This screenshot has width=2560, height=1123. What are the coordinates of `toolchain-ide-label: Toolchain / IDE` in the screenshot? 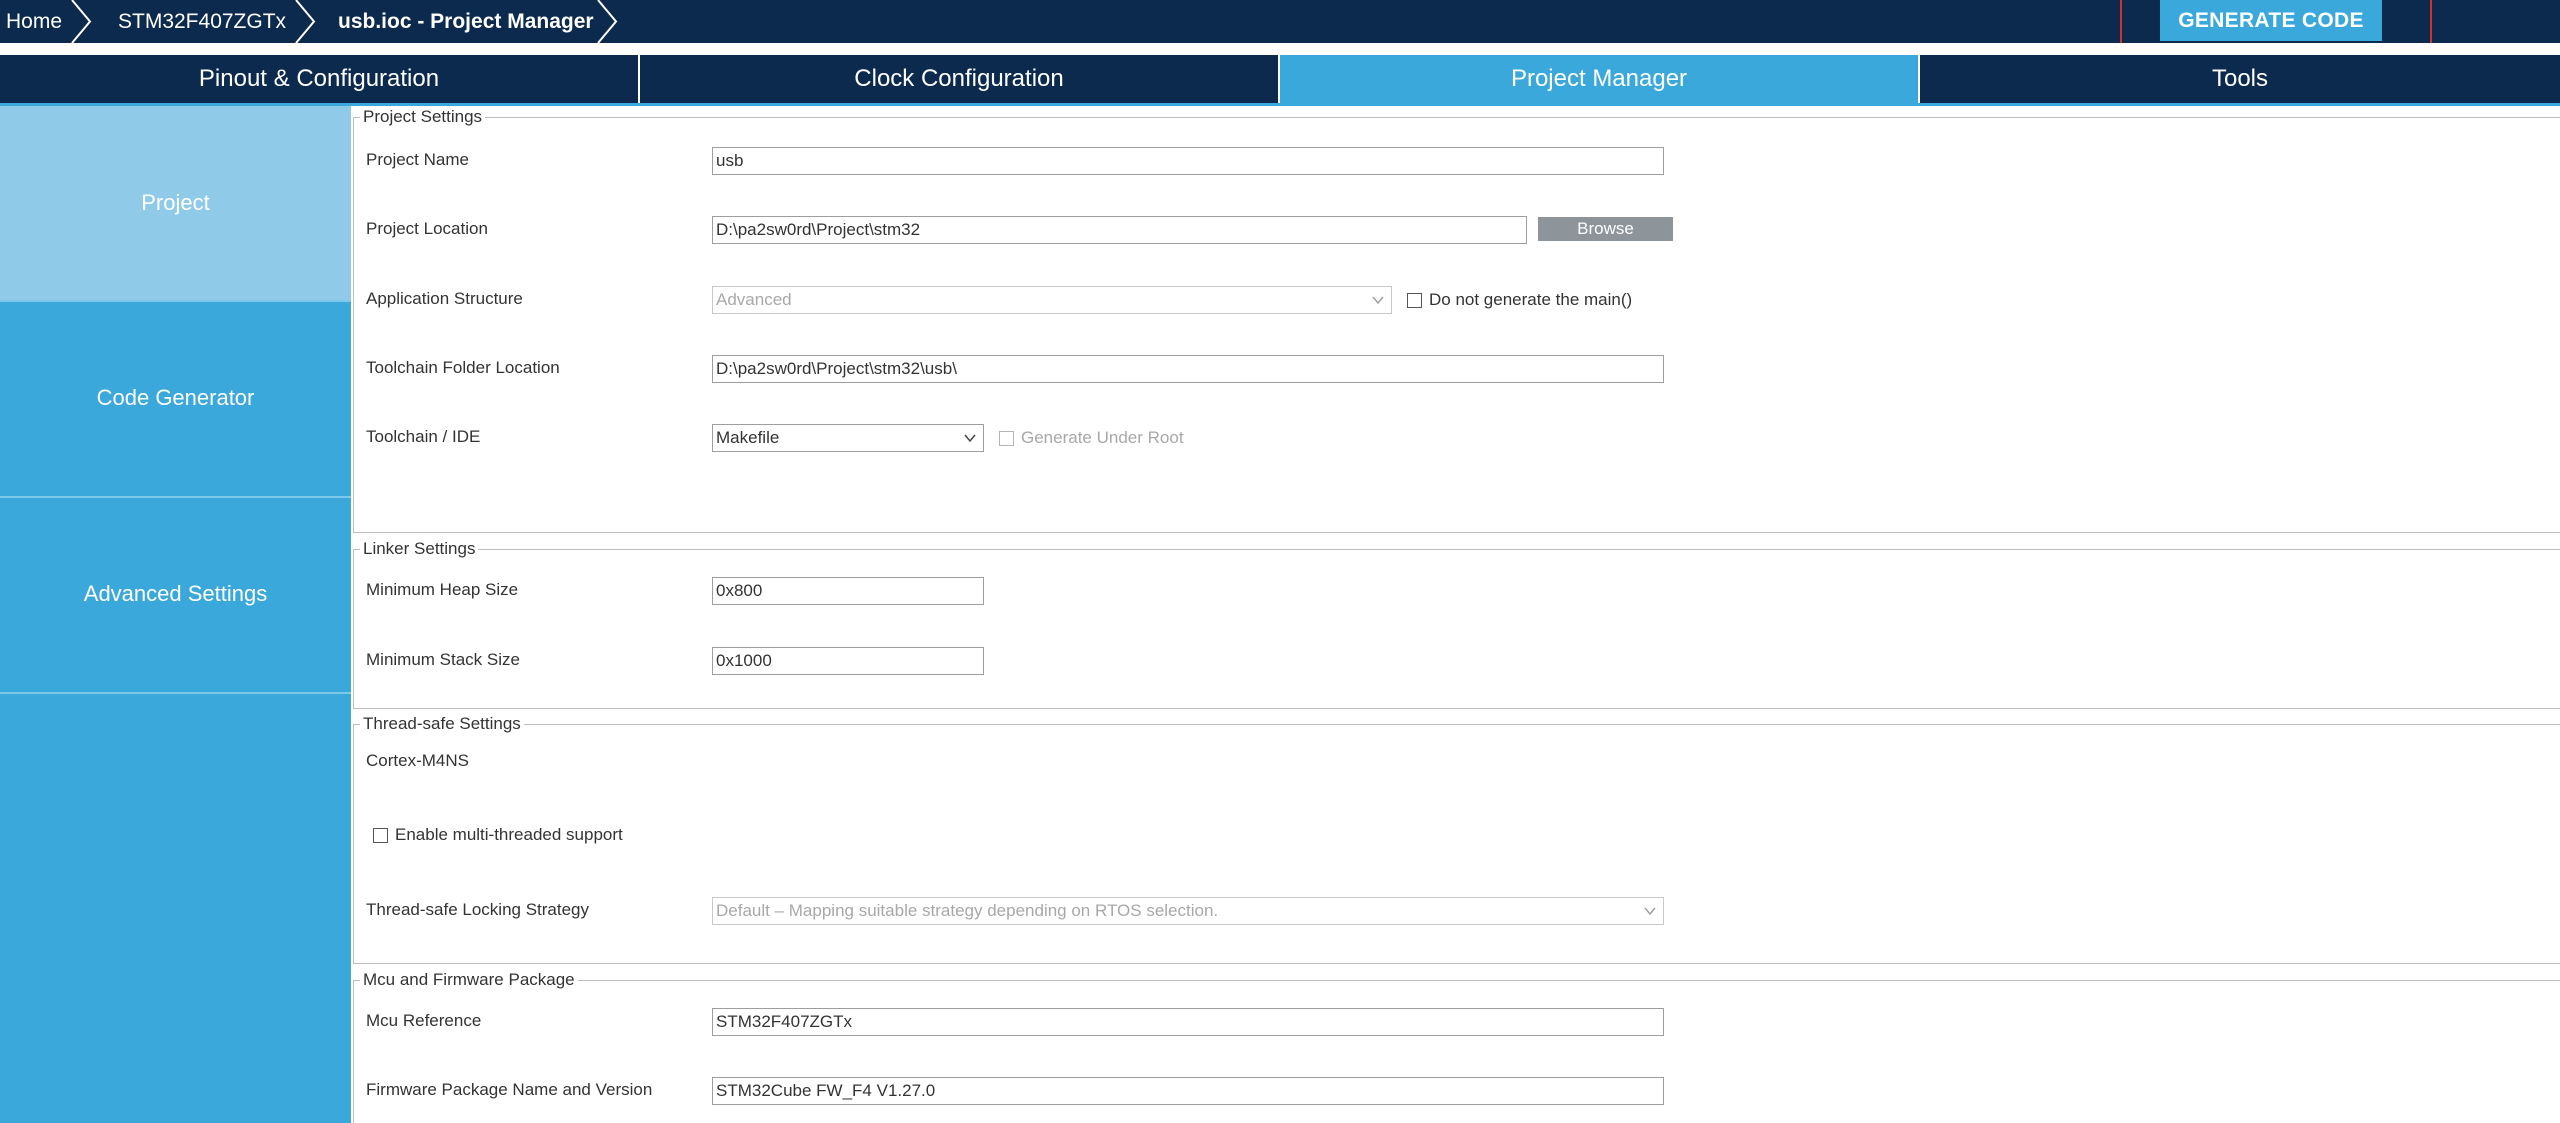 It's located at (423, 436).